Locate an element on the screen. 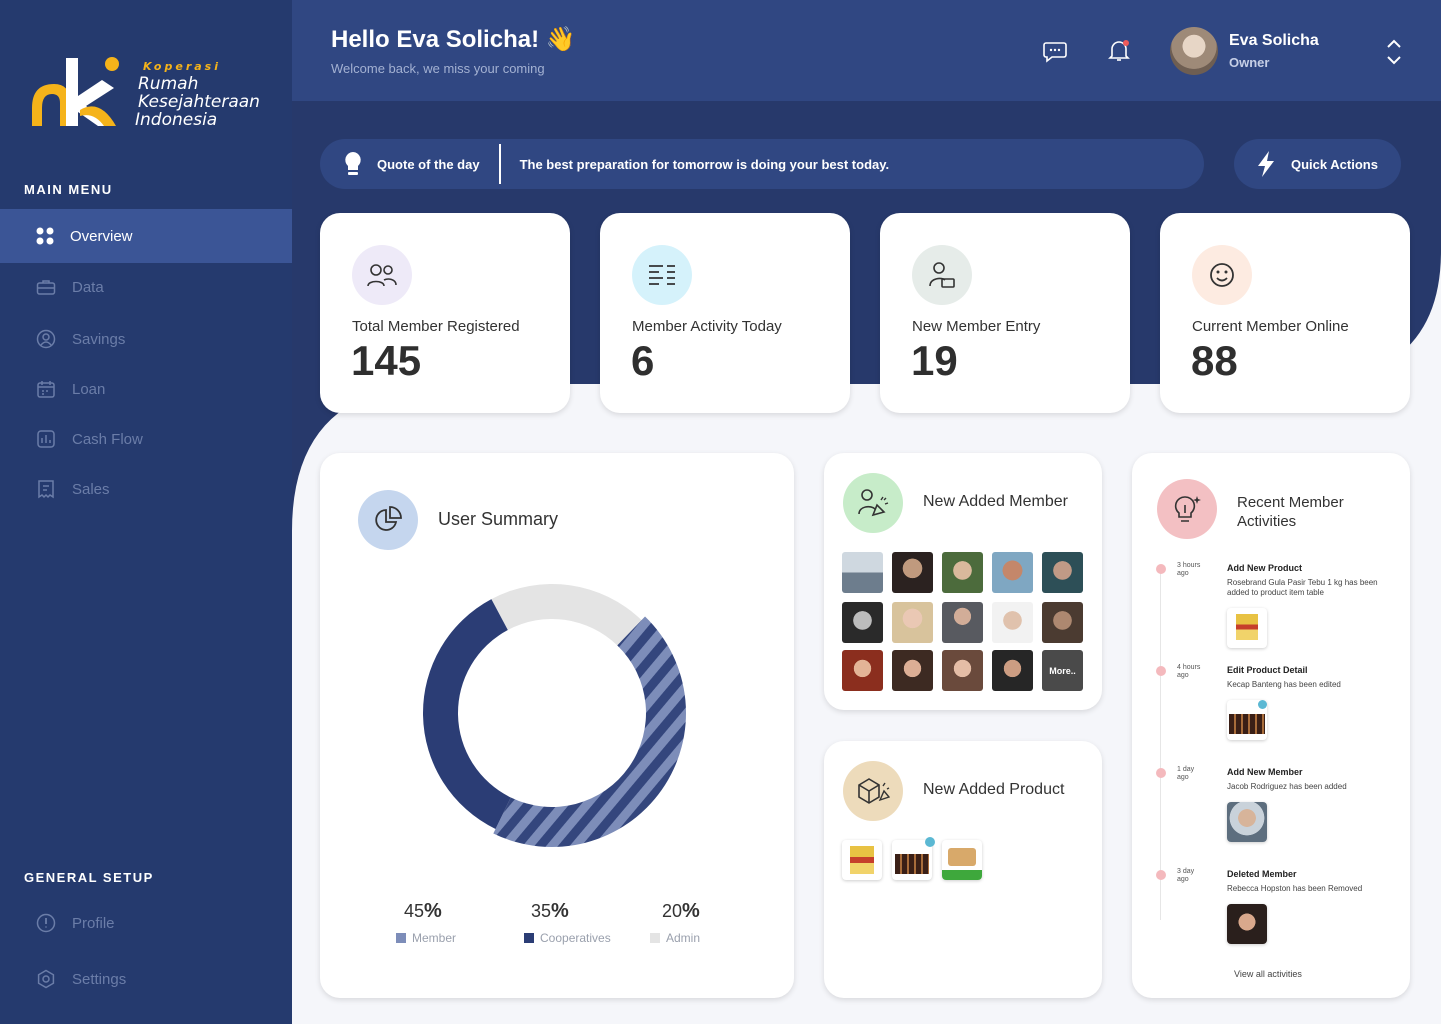 The width and height of the screenshot is (1441, 1024). main-menu-heading: MAIN MENU is located at coordinates (68, 189).